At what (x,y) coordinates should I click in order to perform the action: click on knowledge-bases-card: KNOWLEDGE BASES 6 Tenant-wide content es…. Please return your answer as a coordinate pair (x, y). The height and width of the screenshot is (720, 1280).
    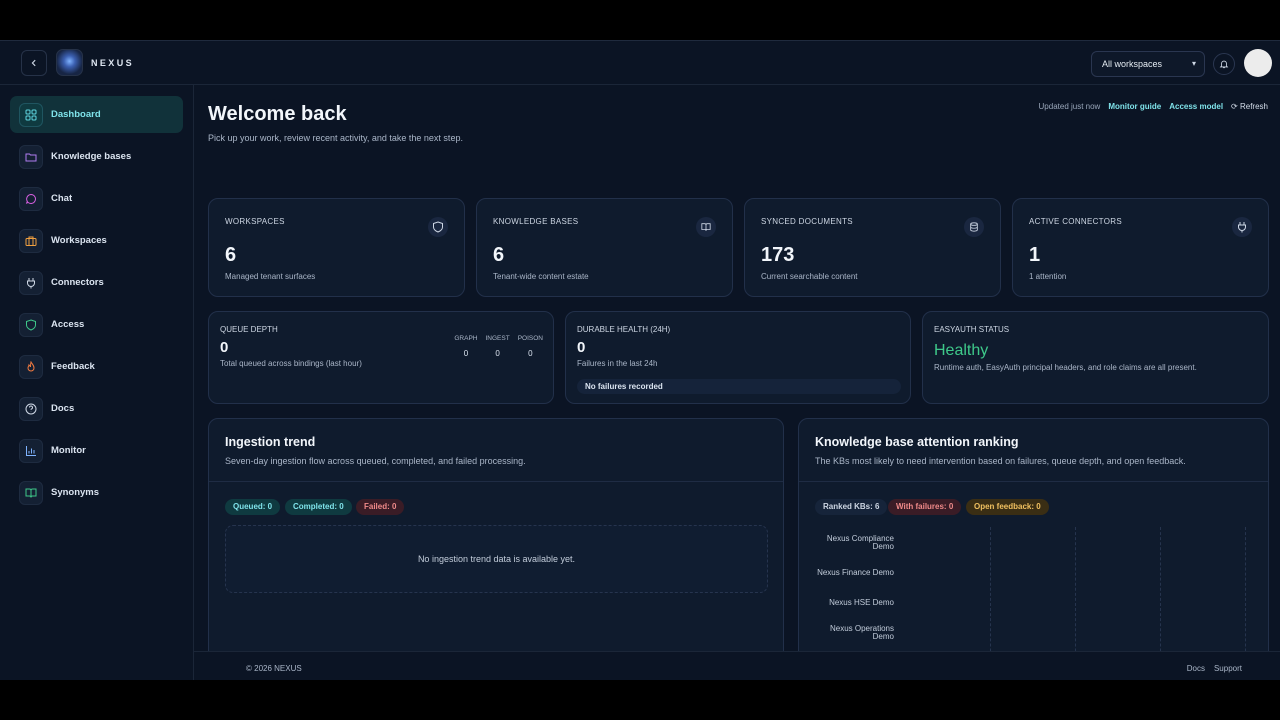
    Looking at the image, I should click on (604, 247).